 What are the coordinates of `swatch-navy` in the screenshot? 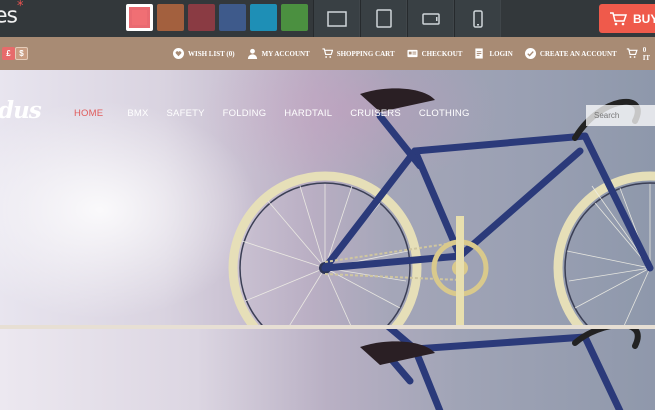 It's located at (232, 17).